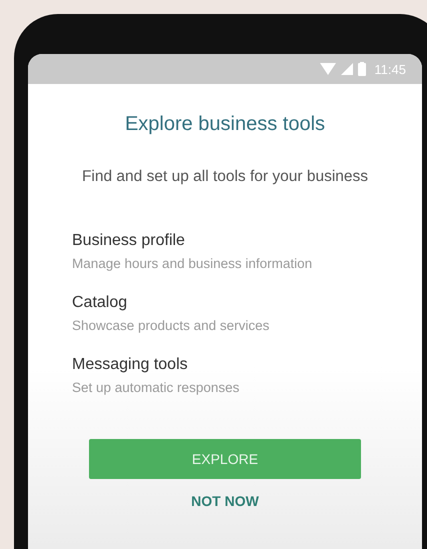 The height and width of the screenshot is (549, 427). Describe the element at coordinates (130, 365) in the screenshot. I see `tool-name: Messaging tools` at that location.